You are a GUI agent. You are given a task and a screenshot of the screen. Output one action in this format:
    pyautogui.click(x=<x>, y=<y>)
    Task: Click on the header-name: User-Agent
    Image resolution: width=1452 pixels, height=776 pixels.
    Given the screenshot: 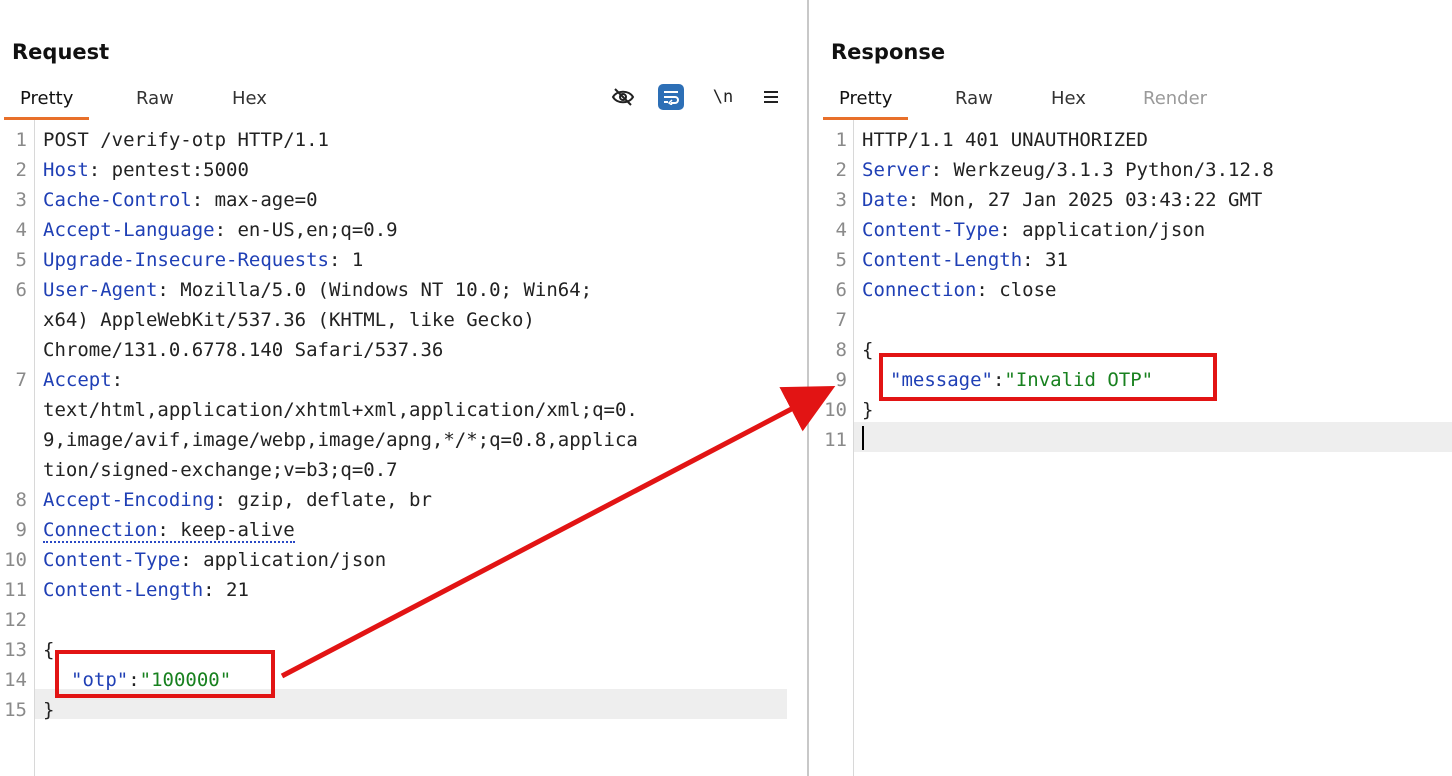 What is the action you would take?
    pyautogui.click(x=100, y=290)
    